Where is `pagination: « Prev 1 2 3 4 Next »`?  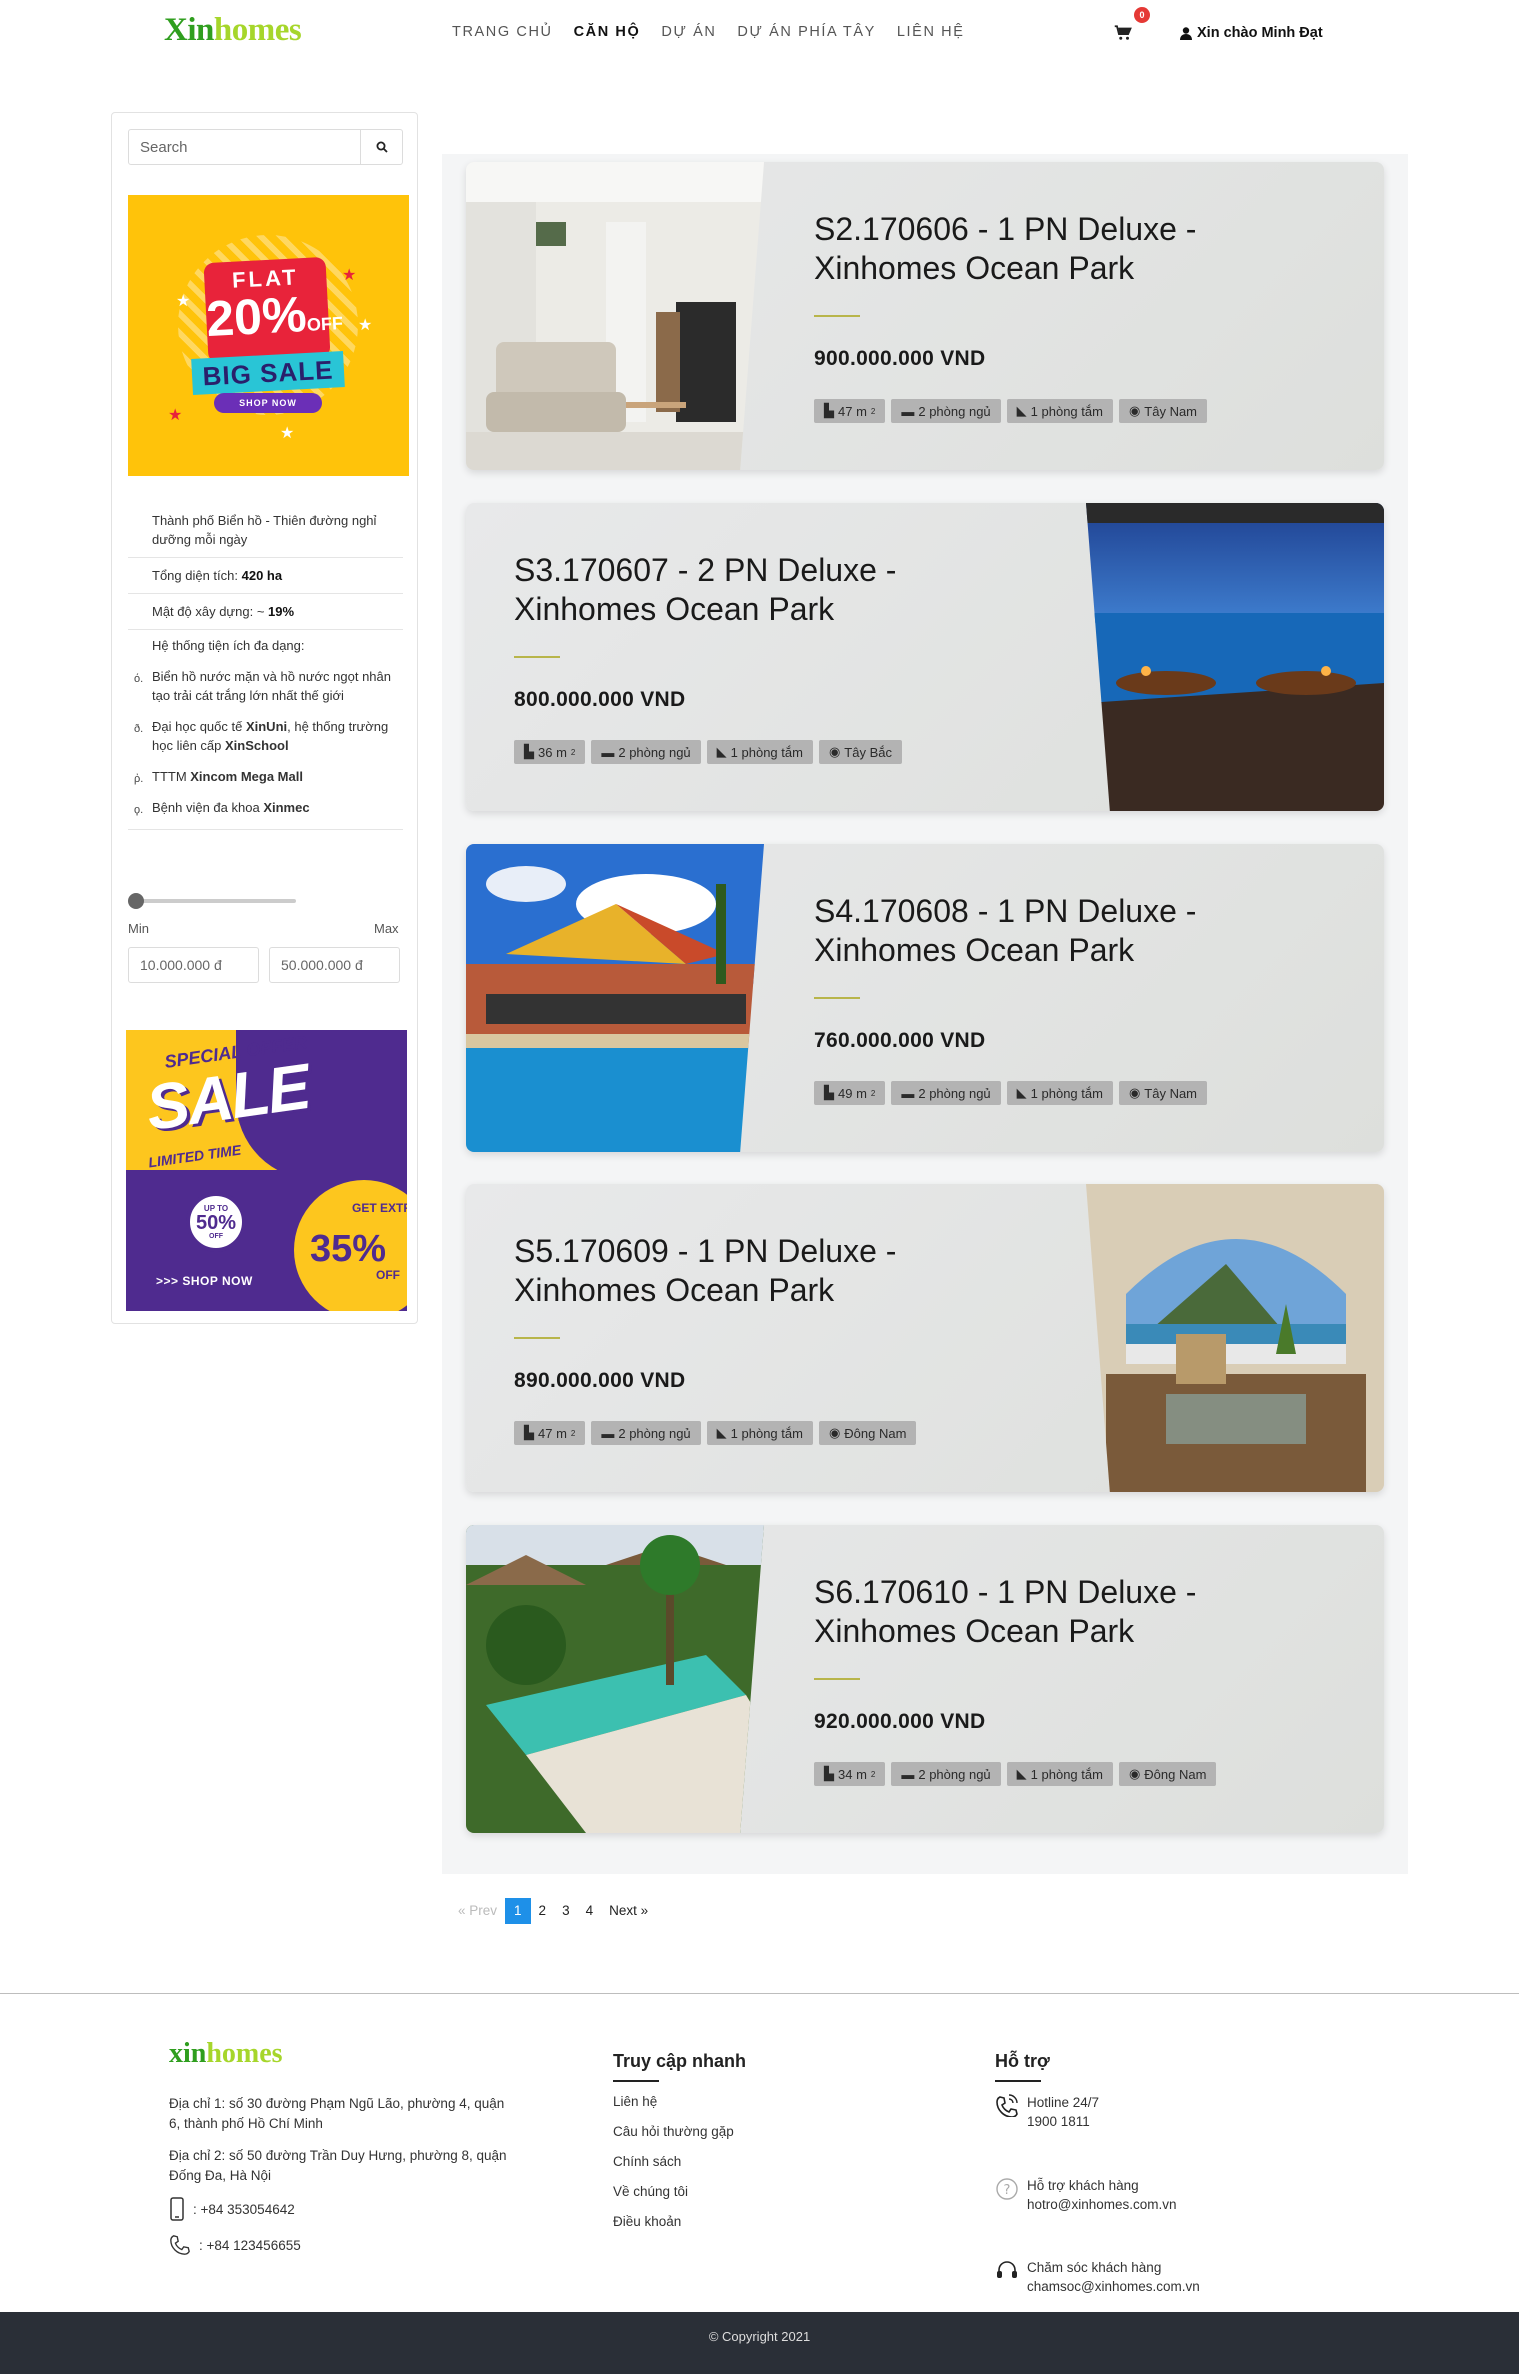
pagination: « Prev 1 2 3 4 Next » is located at coordinates (553, 1911).